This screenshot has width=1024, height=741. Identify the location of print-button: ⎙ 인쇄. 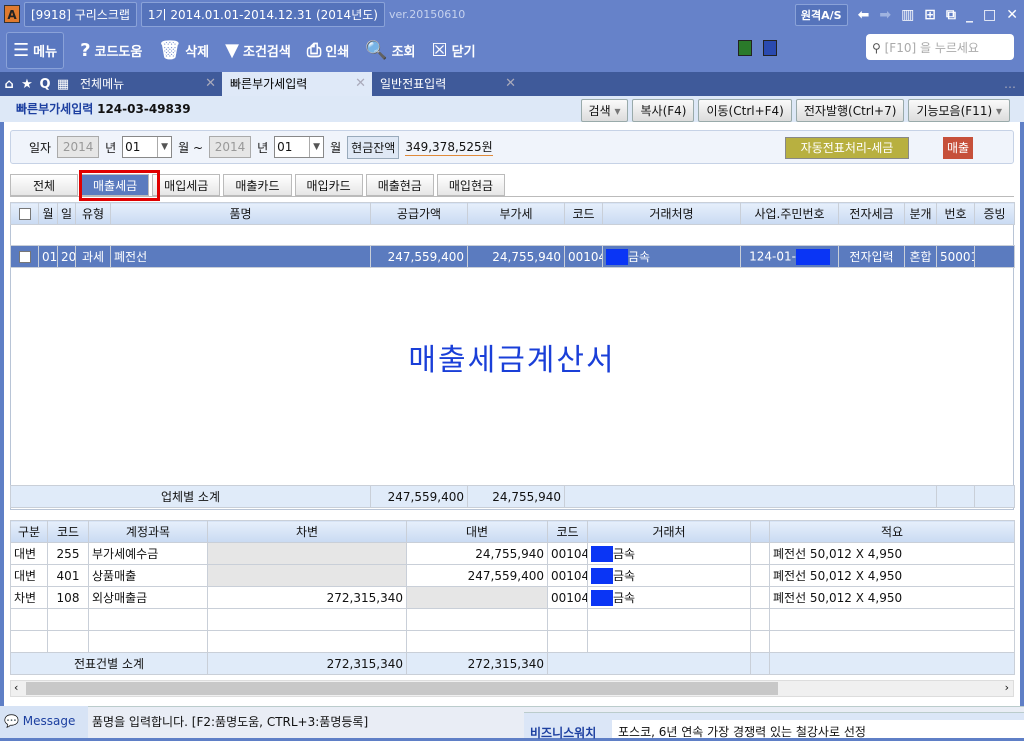
(328, 50).